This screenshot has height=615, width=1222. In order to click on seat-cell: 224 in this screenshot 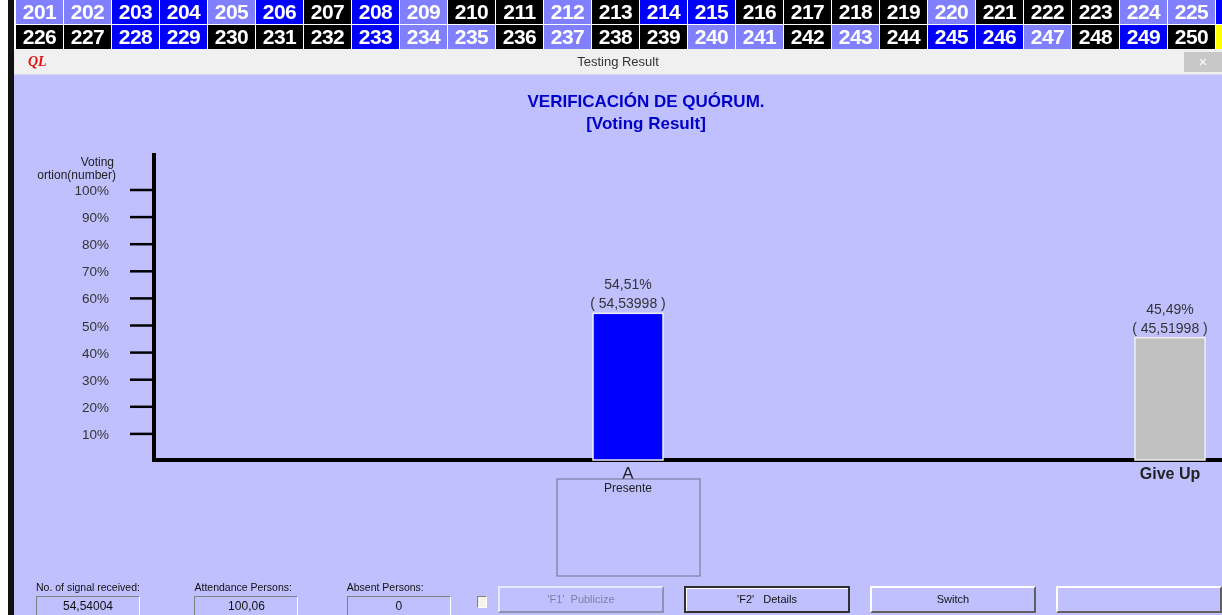, I will do `click(1143, 12)`.